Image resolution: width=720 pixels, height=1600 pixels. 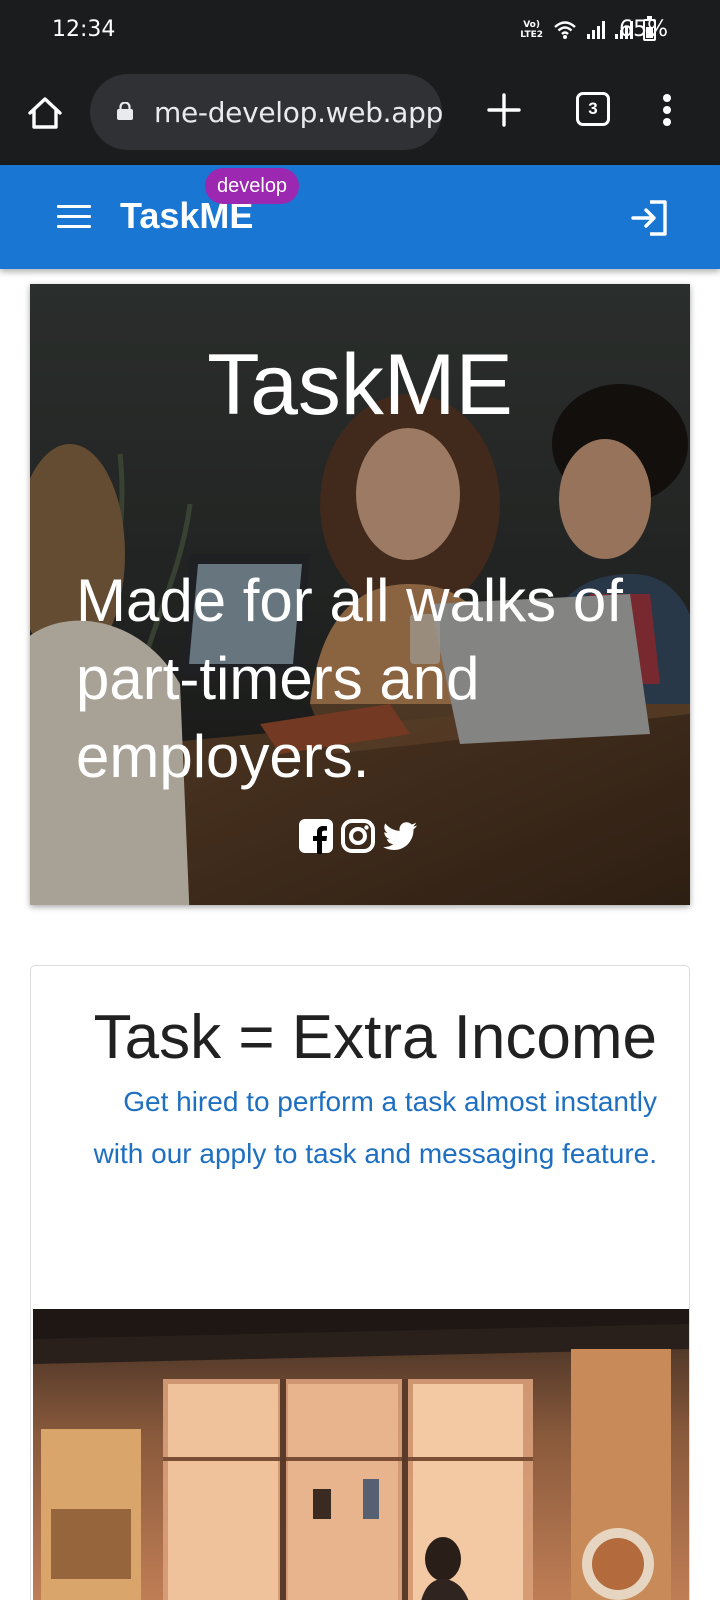 I want to click on signal-icon-sim1, so click(x=596, y=30).